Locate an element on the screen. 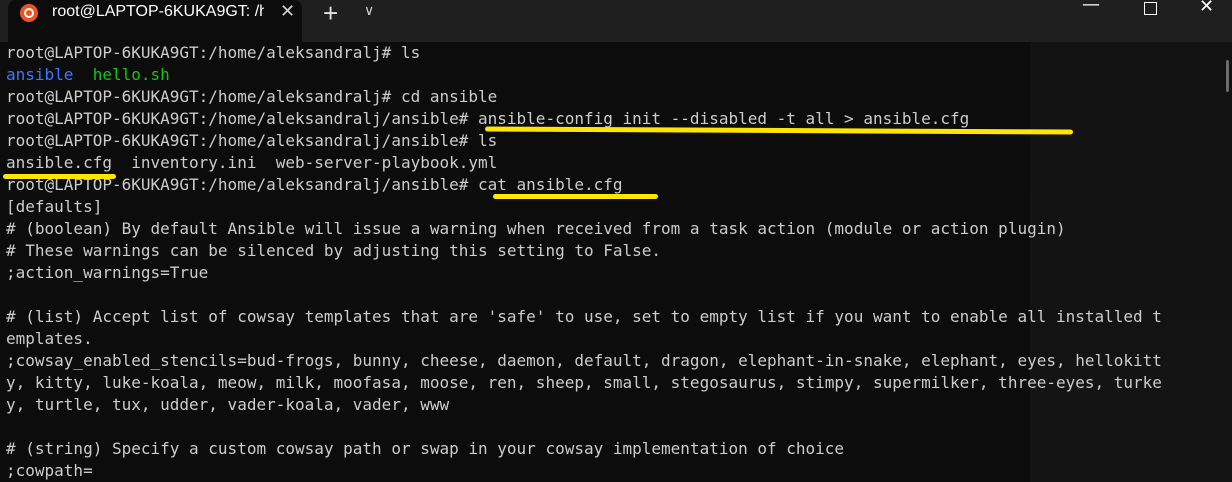  ubuntu-icon is located at coordinates (29, 13).